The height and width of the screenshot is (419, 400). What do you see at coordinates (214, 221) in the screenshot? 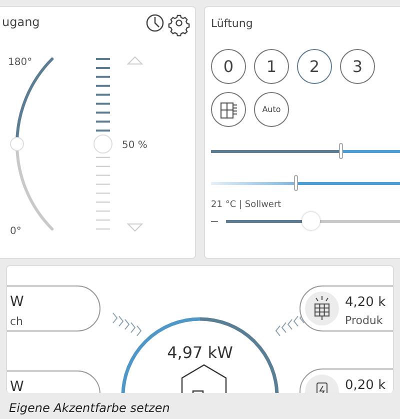
I see `minus-icon` at bounding box center [214, 221].